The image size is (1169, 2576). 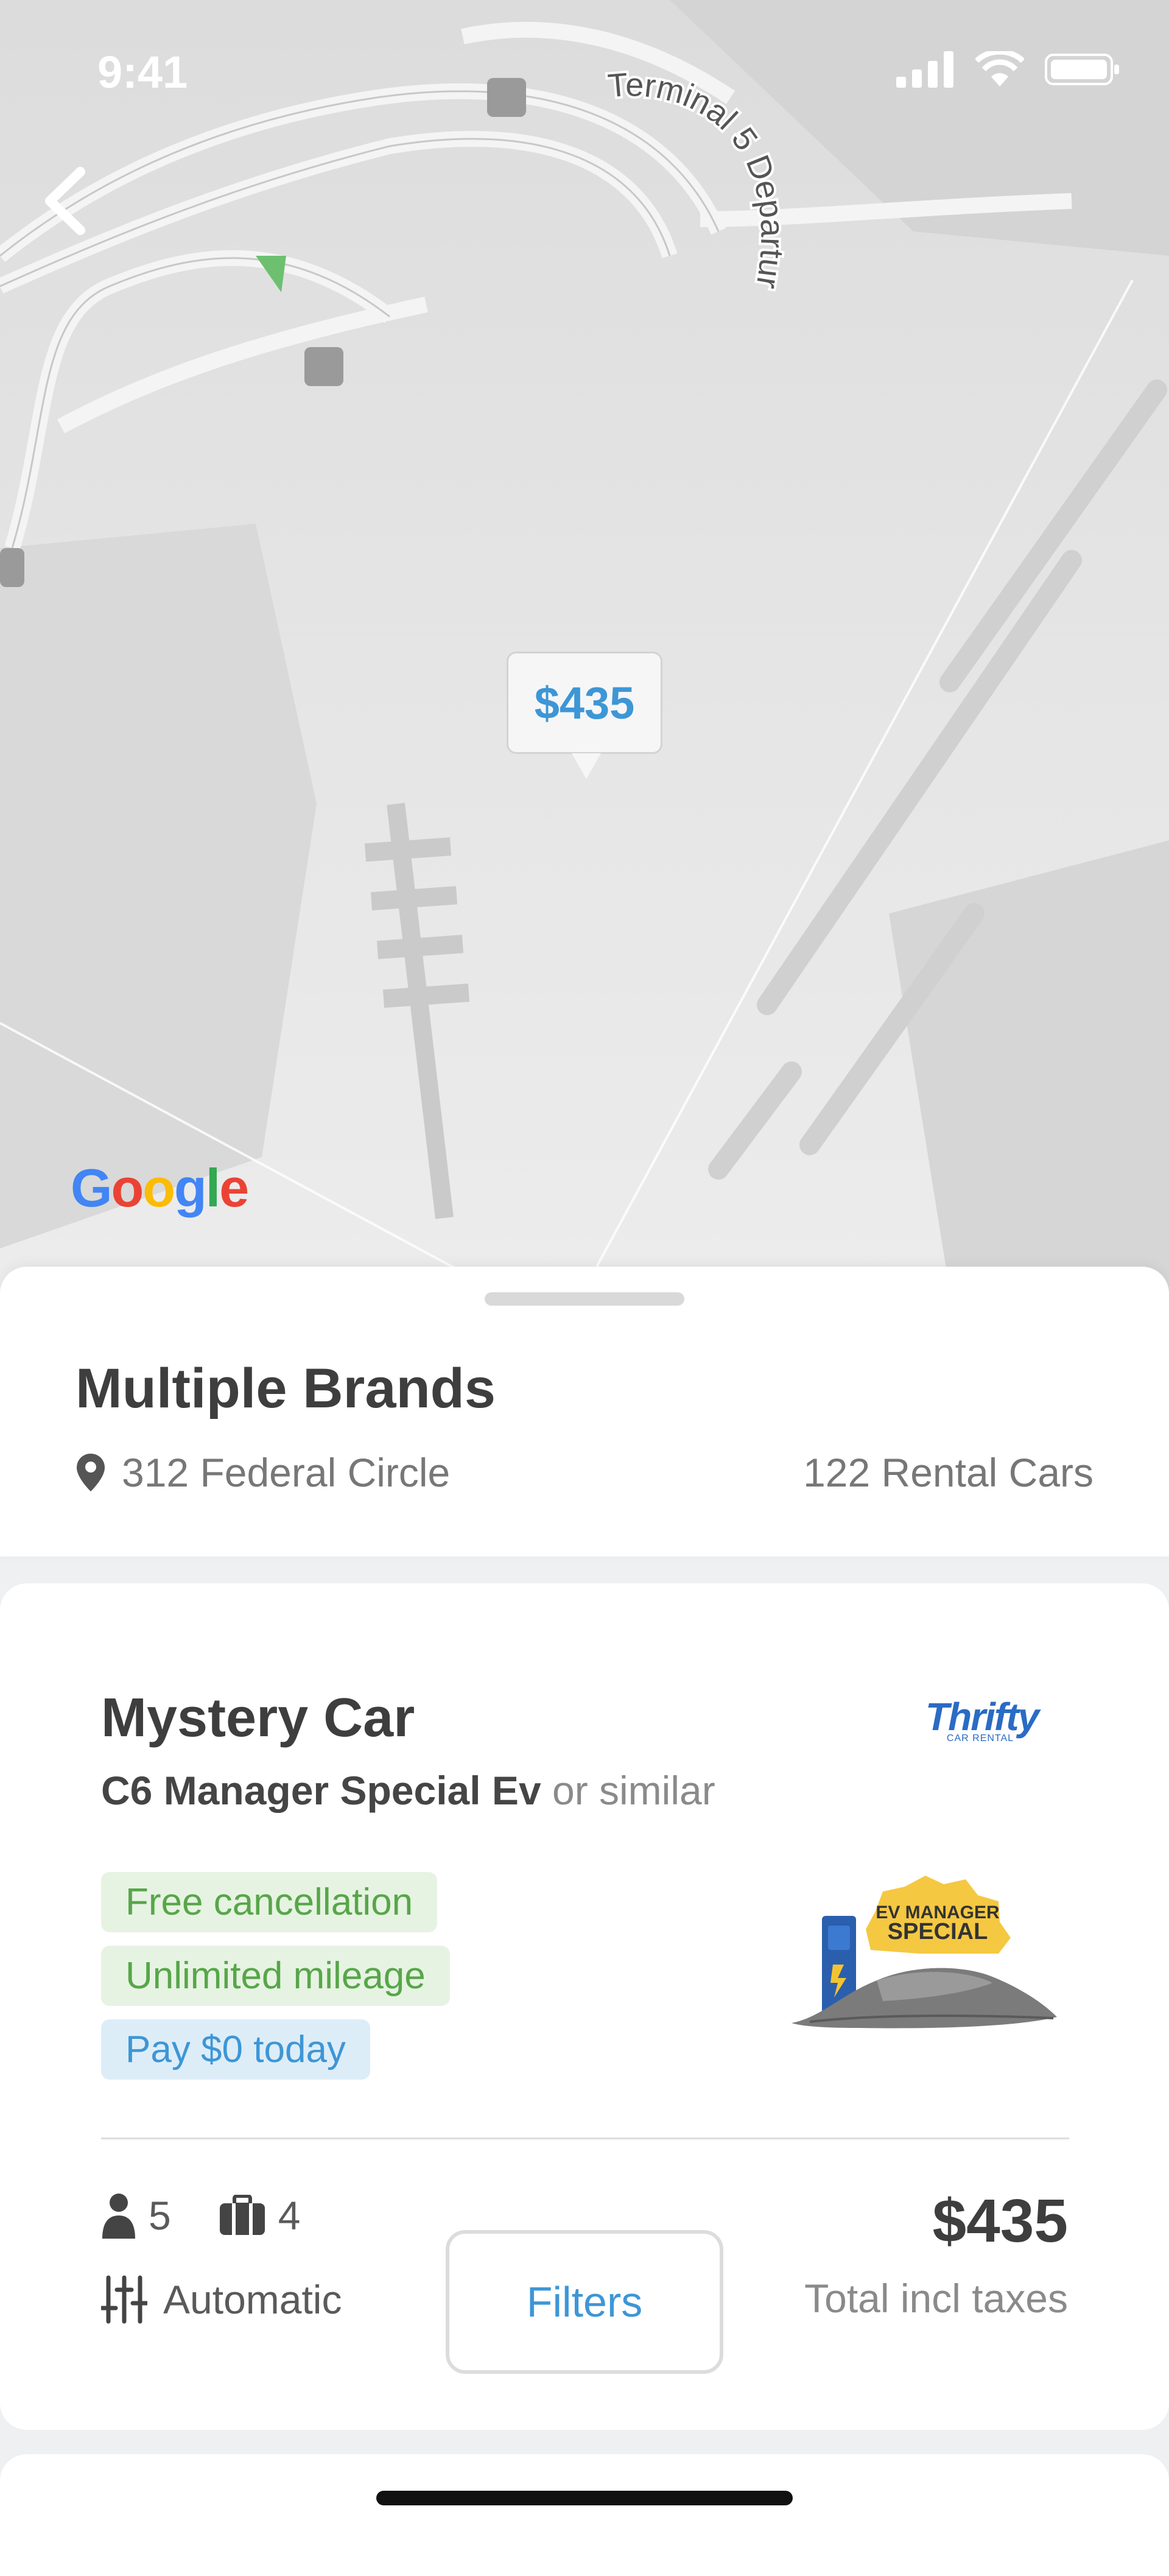 What do you see at coordinates (584, 2498) in the screenshot?
I see `home-indicator` at bounding box center [584, 2498].